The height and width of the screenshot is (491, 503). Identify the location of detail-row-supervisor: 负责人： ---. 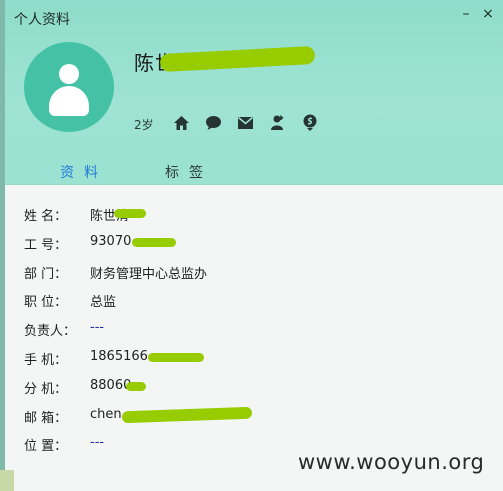
(254, 329).